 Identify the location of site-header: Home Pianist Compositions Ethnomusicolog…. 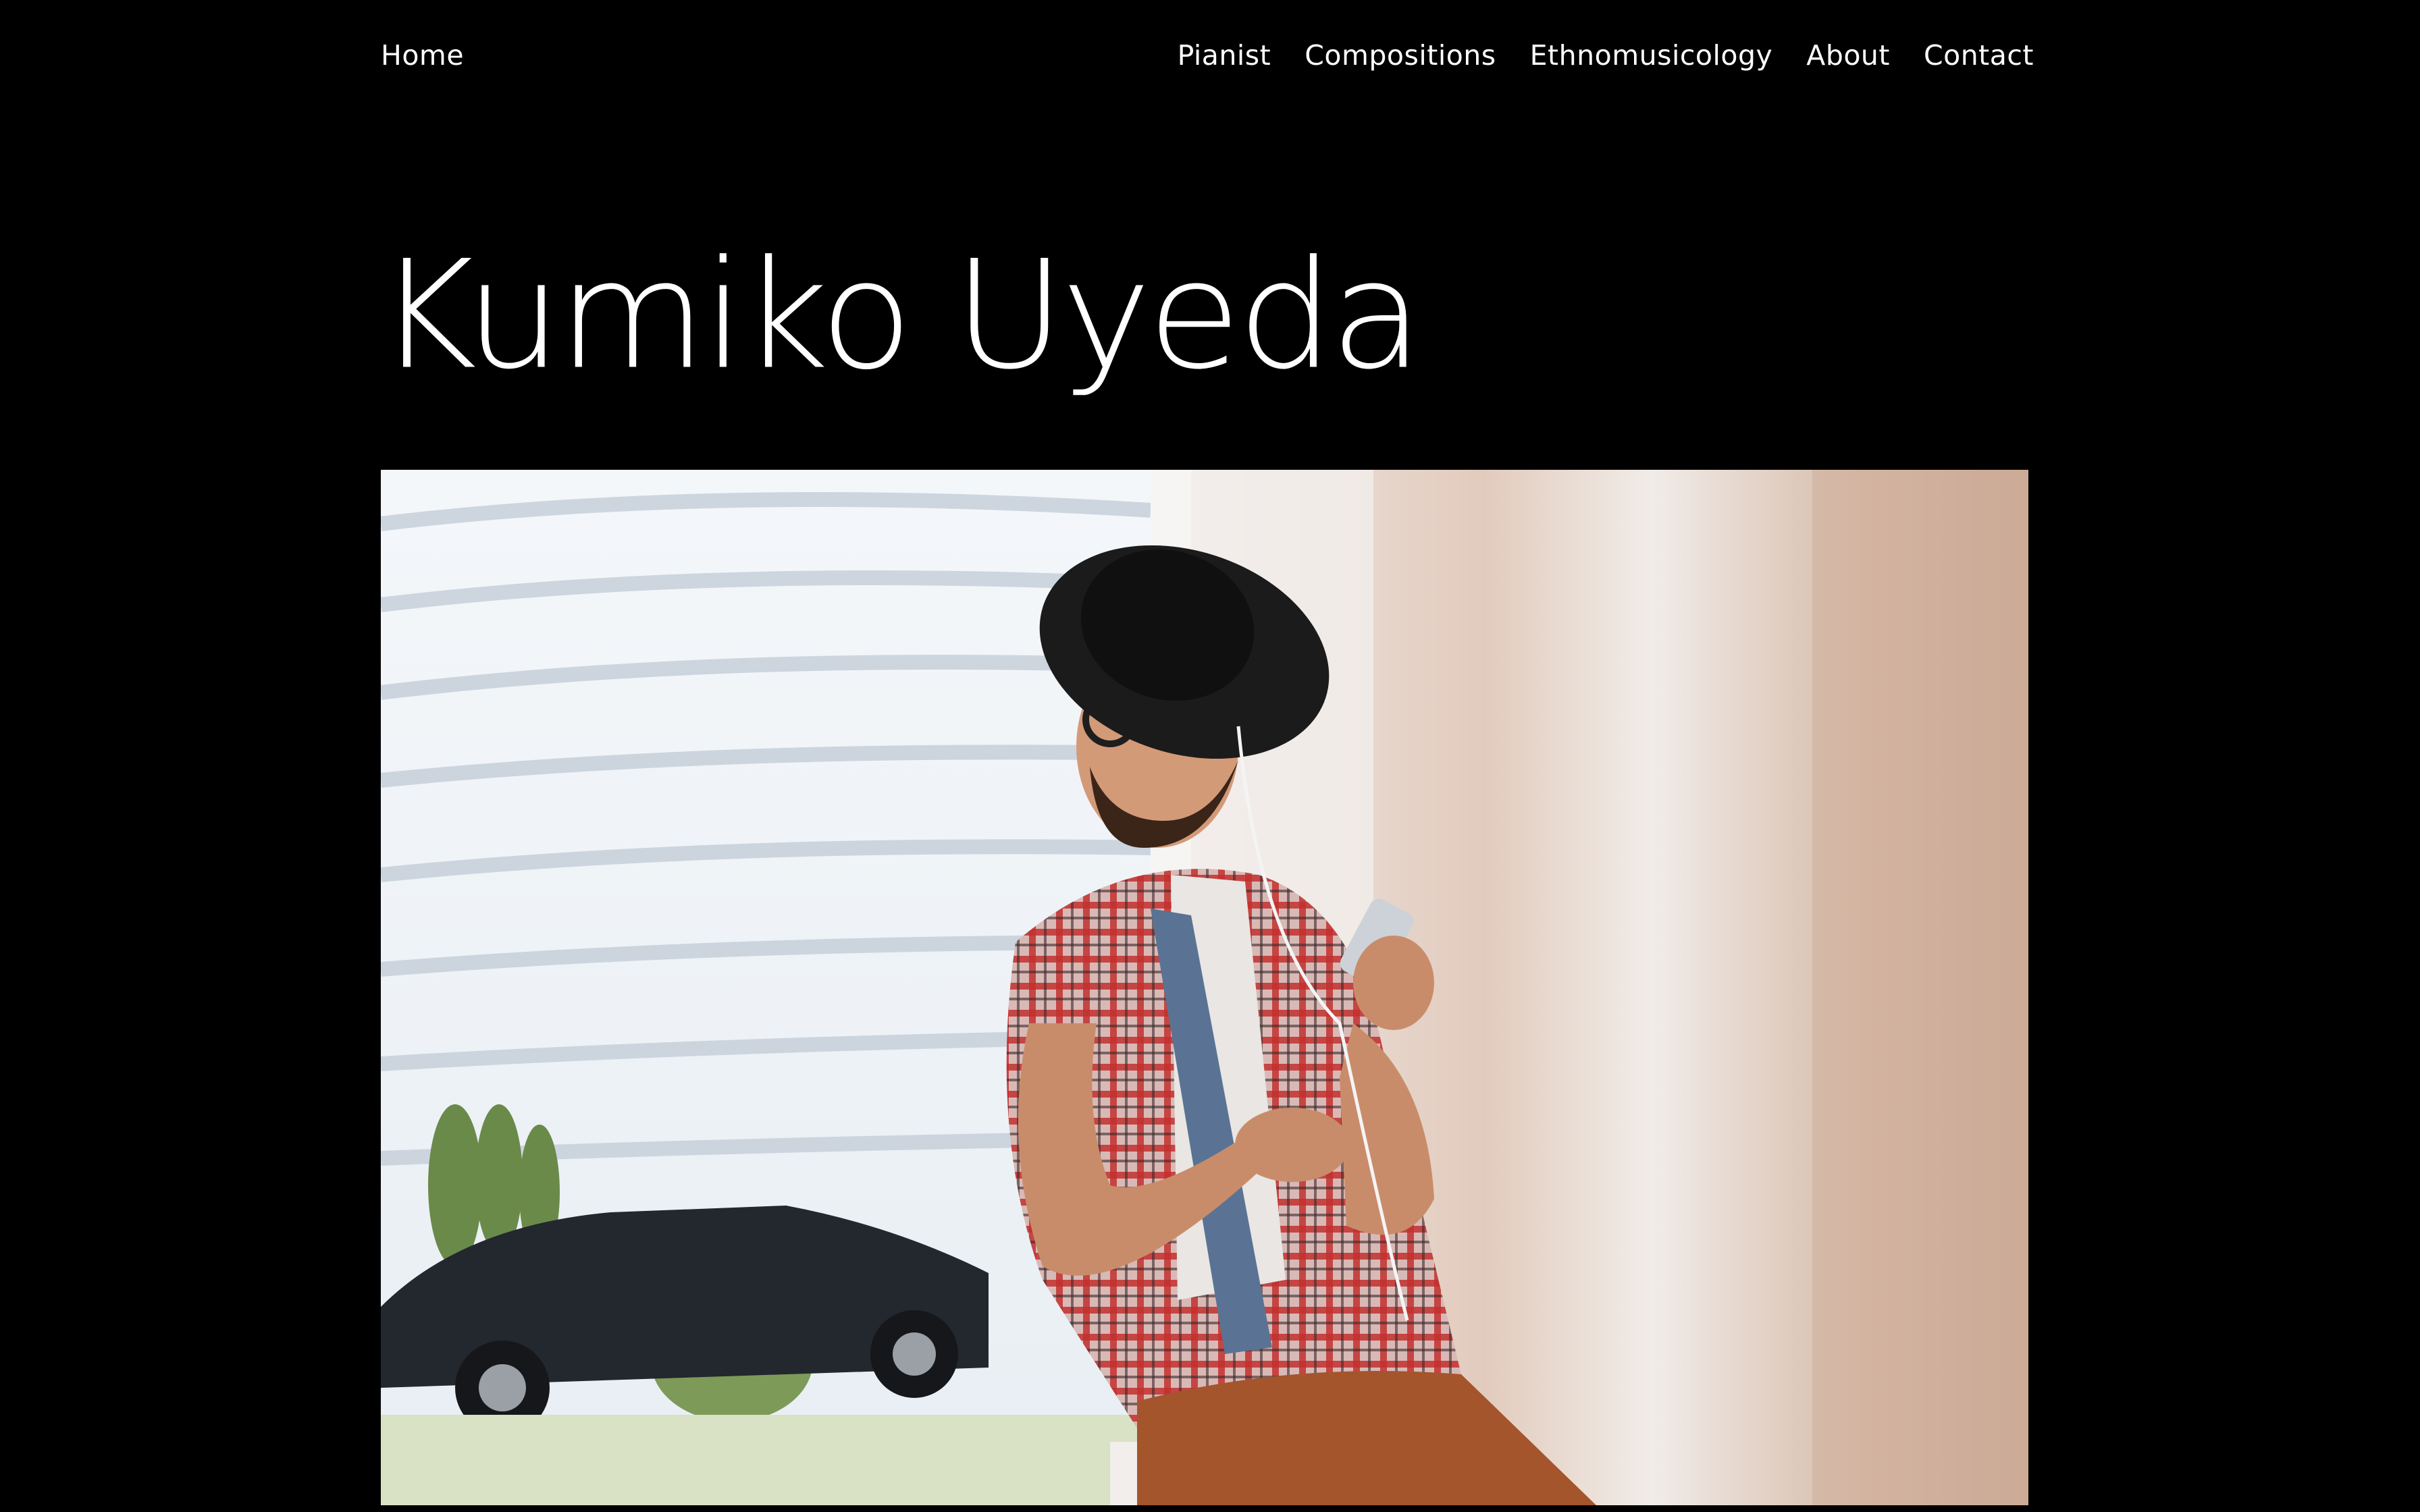
(1207, 55).